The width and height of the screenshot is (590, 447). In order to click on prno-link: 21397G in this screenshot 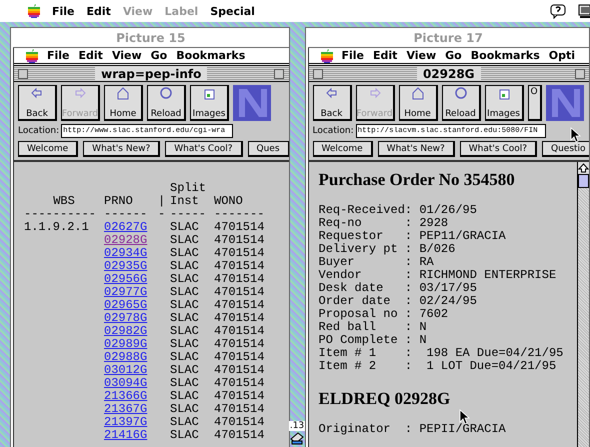, I will do `click(131, 422)`.